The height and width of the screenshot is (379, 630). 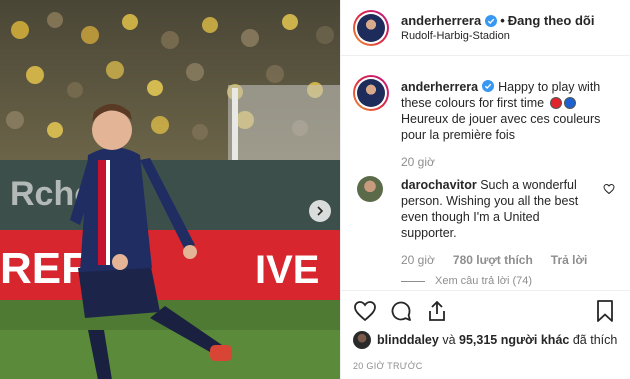 What do you see at coordinates (371, 93) in the screenshot?
I see `caption-author-avatar` at bounding box center [371, 93].